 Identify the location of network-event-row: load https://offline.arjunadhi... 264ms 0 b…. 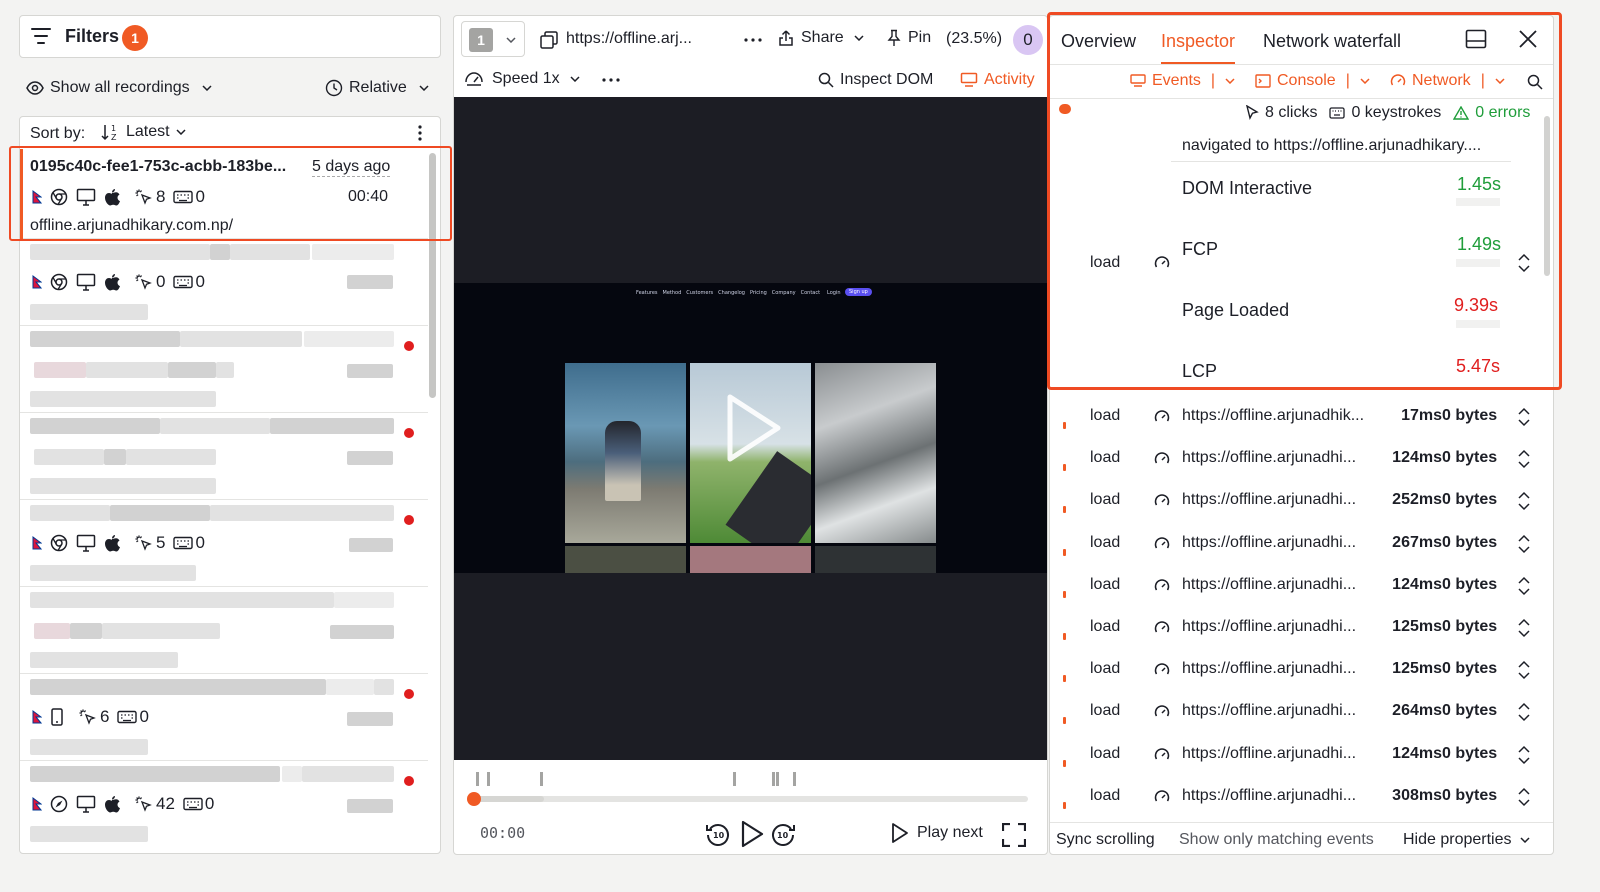
(1301, 712).